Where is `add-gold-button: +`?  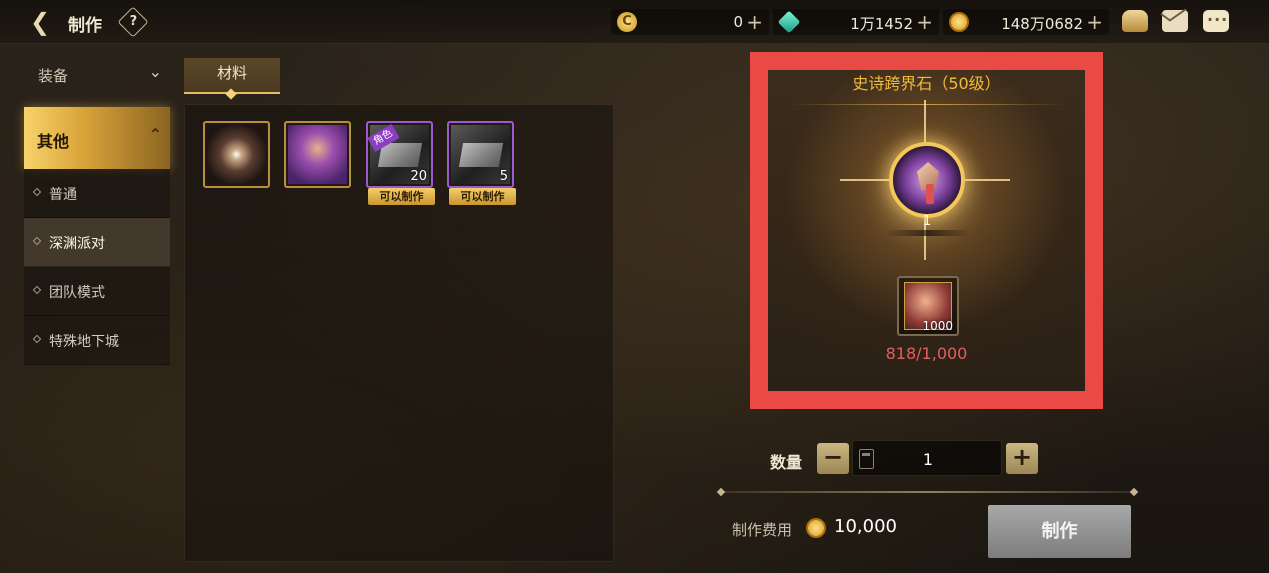
add-gold-button: + is located at coordinates (1094, 22).